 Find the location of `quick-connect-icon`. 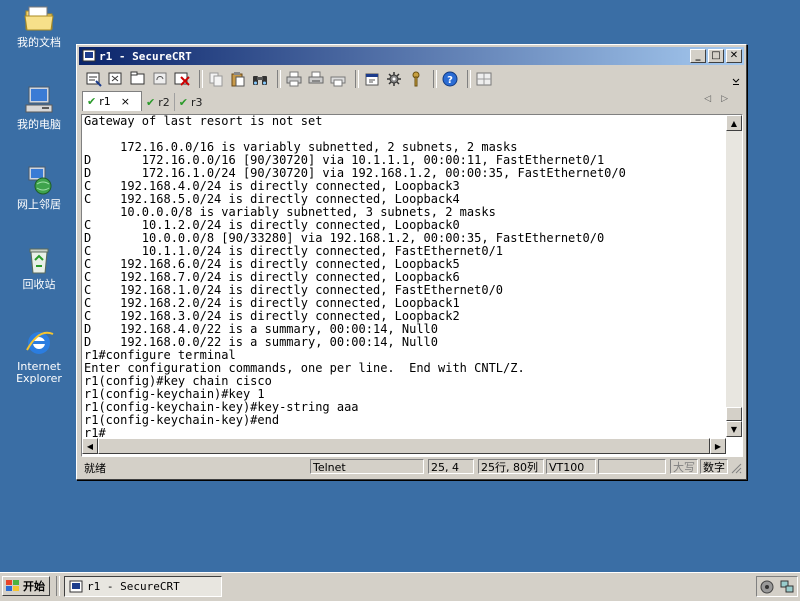

quick-connect-icon is located at coordinates (115, 78).